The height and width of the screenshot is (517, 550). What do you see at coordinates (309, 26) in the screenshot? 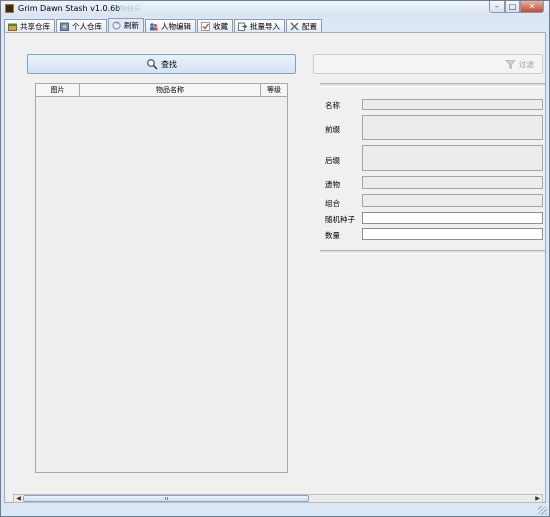
I see `tab-label: 配置` at bounding box center [309, 26].